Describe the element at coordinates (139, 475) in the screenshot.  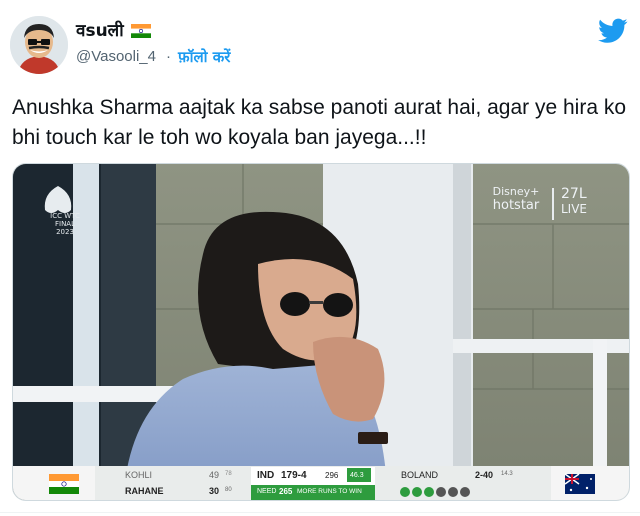
I see `batter1-name: KOHLI` at that location.